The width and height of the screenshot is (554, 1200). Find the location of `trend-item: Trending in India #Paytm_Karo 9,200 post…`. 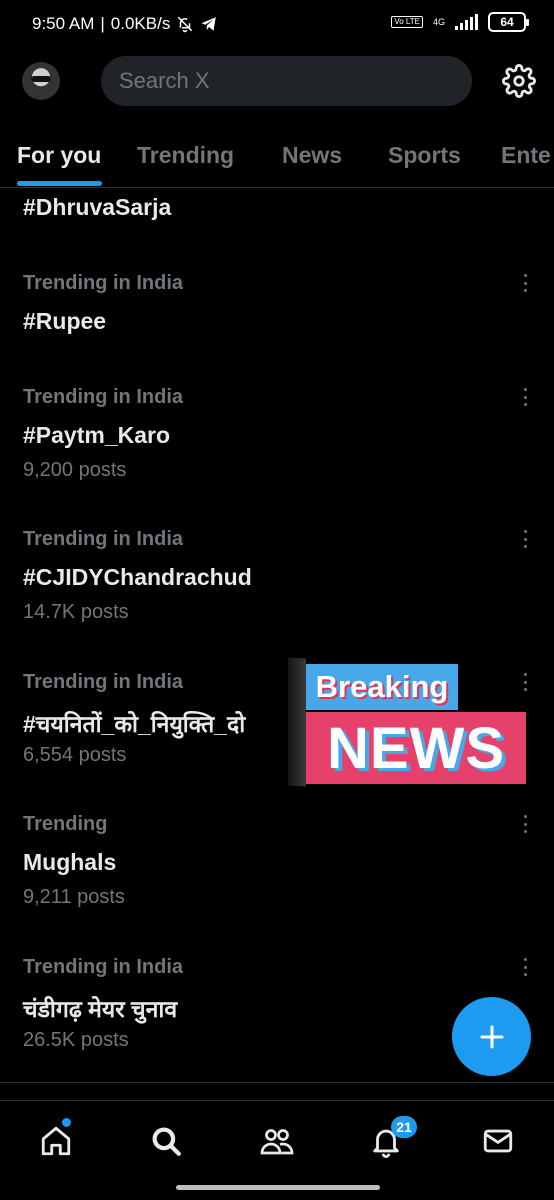

trend-item: Trending in India #Paytm_Karo 9,200 post… is located at coordinates (277, 449).